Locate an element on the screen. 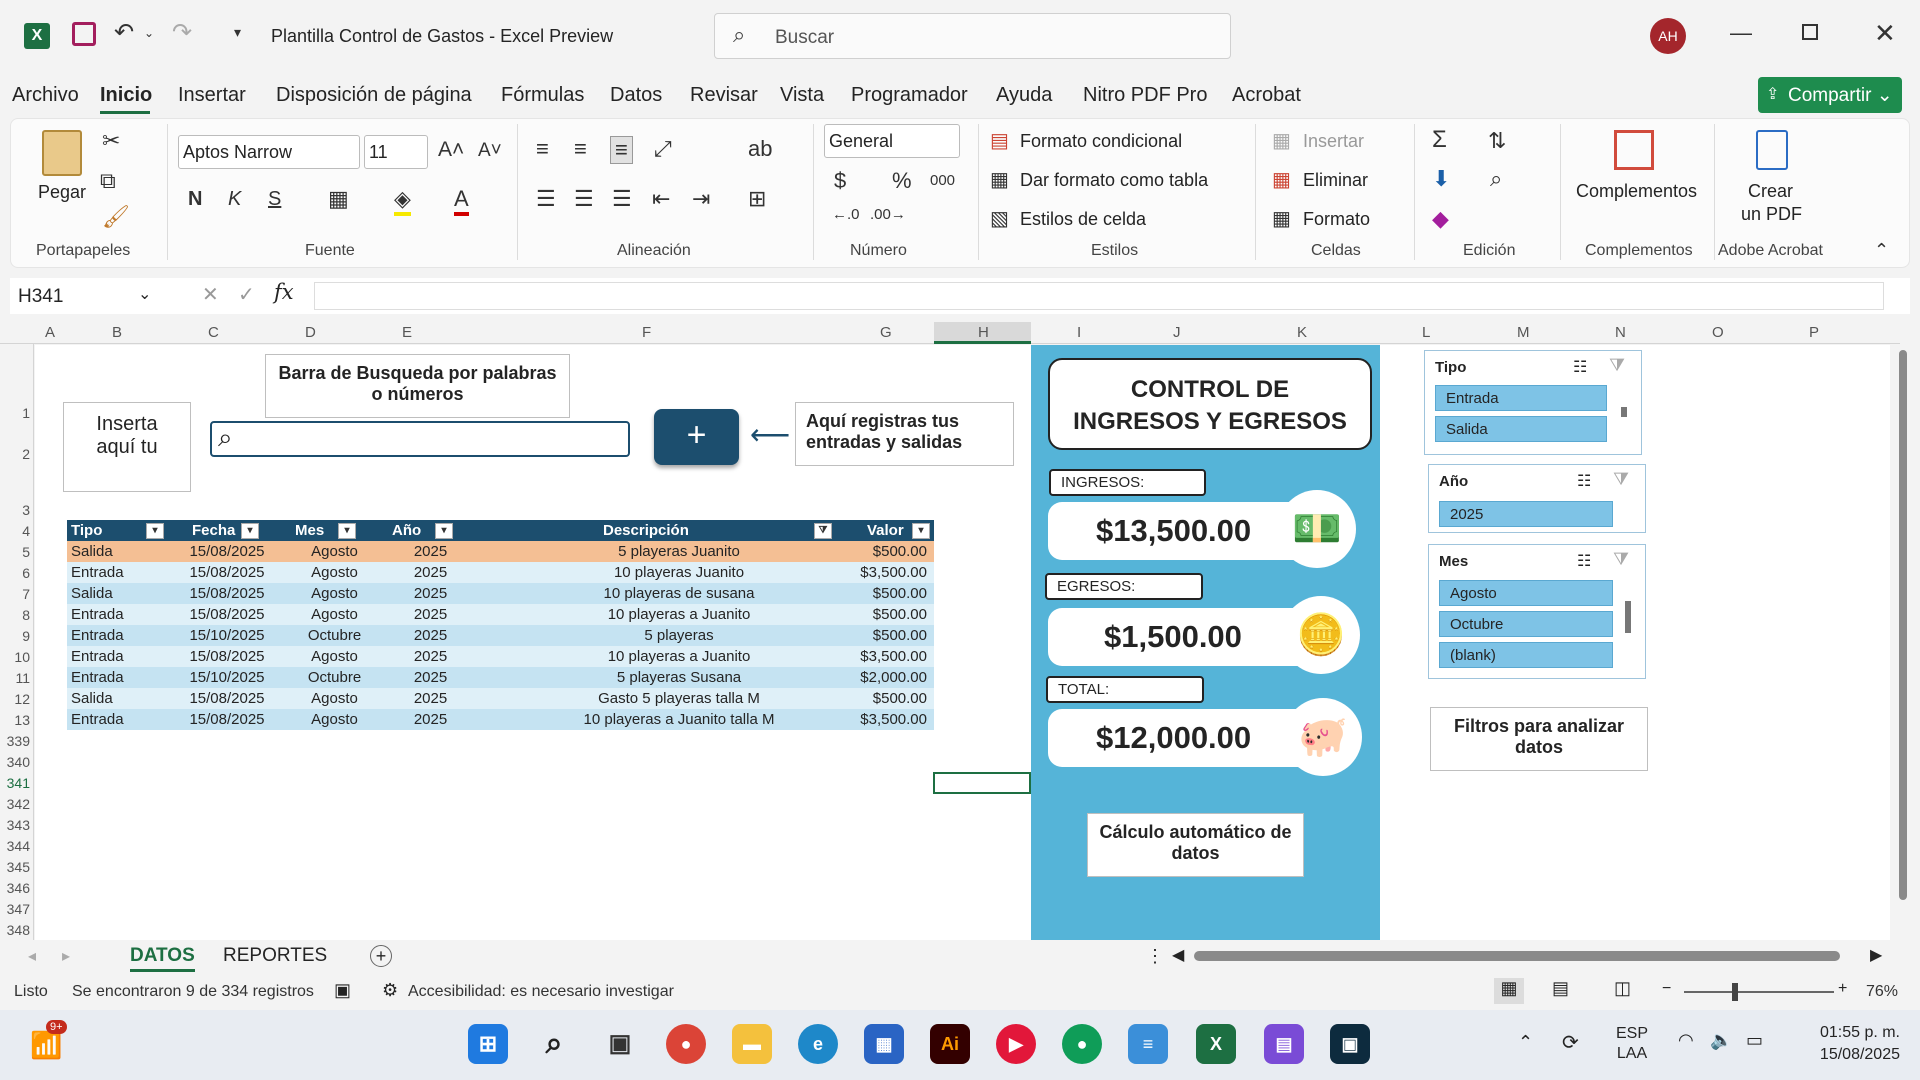 Image resolution: width=1920 pixels, height=1080 pixels. row-header: 340 is located at coordinates (15, 762).